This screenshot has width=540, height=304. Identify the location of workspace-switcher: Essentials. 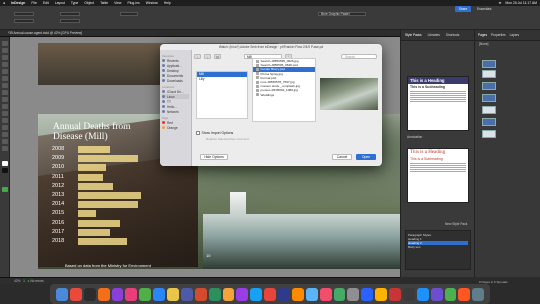
(490, 9).